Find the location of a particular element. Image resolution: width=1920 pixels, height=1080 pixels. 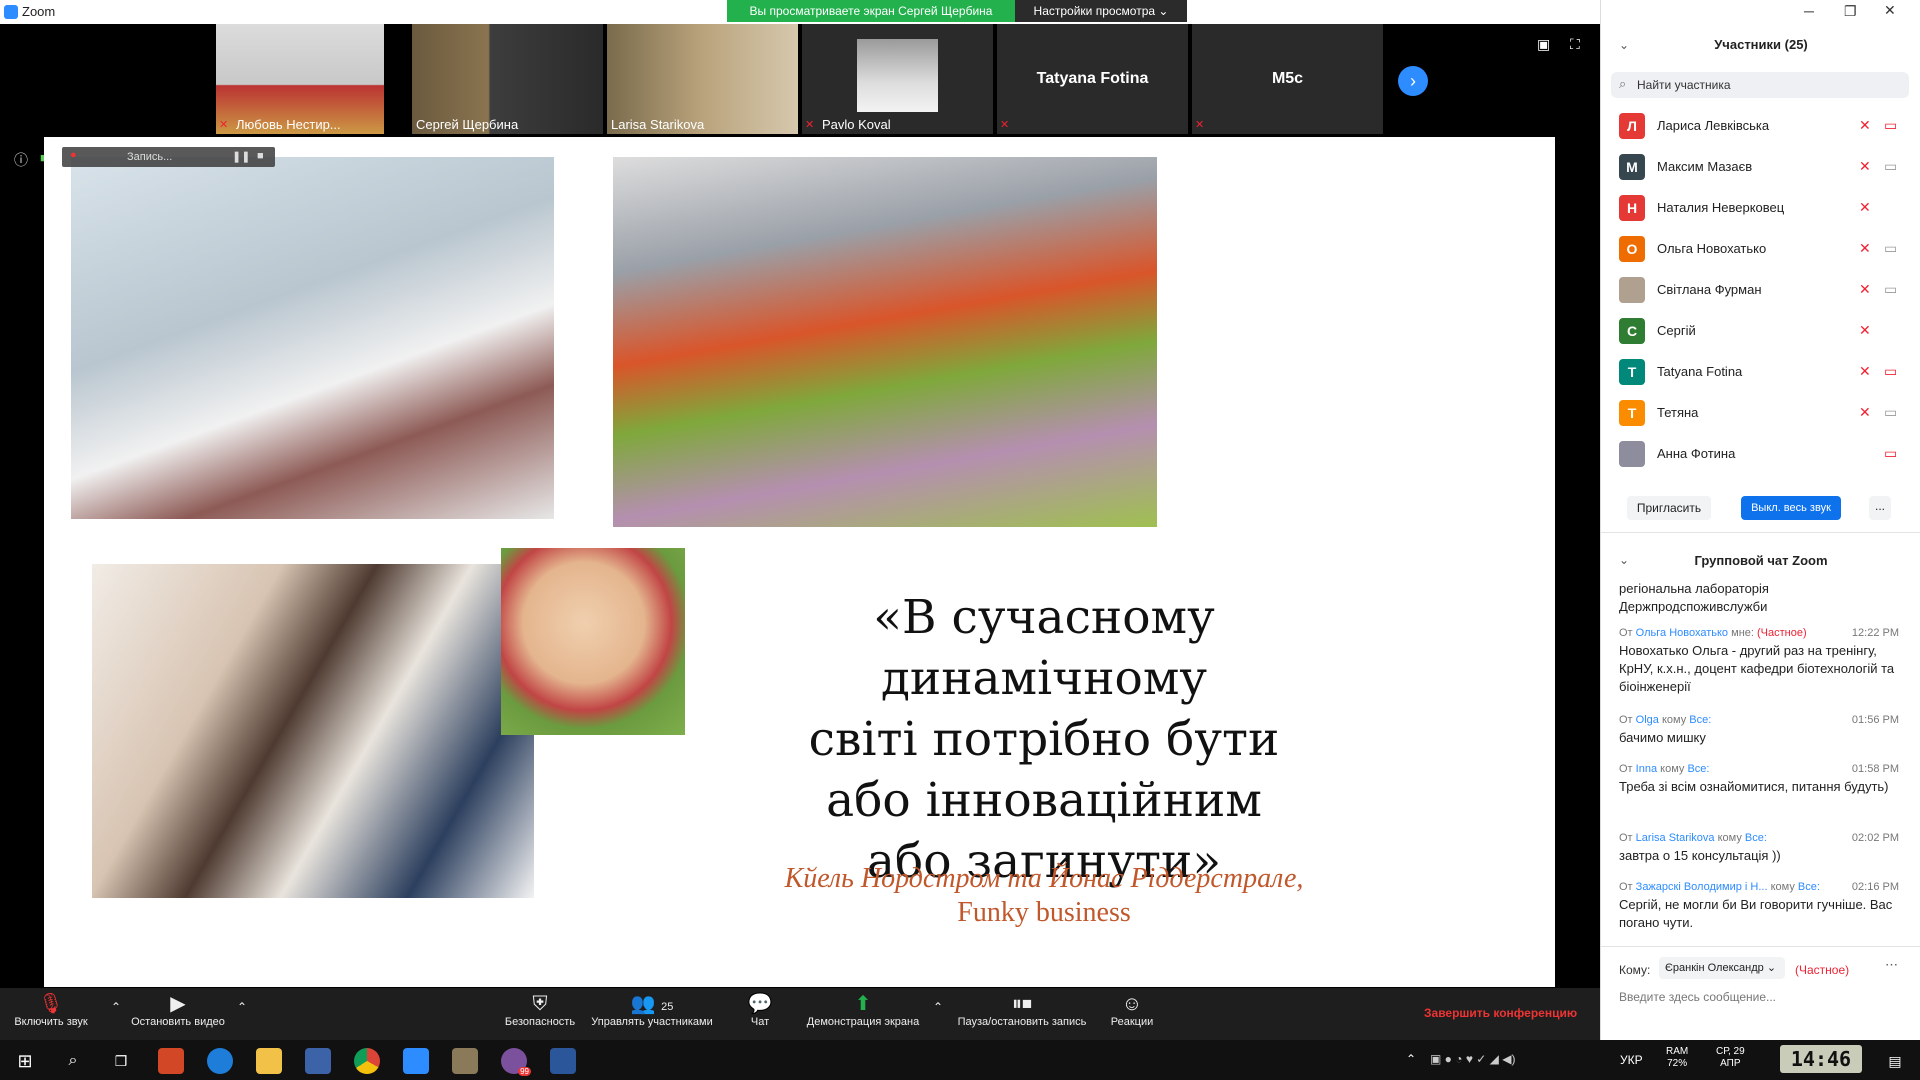

info-icon: ⓘ is located at coordinates (21, 160).